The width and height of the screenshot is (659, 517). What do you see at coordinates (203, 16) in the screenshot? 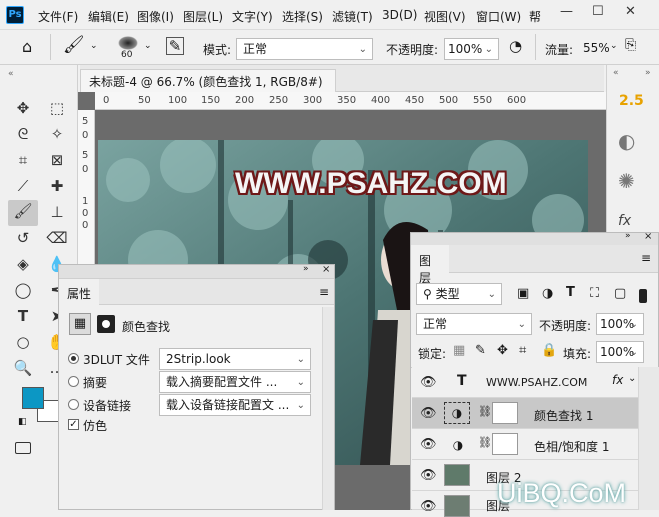
I see `menu-layer: 图层(L)` at bounding box center [203, 16].